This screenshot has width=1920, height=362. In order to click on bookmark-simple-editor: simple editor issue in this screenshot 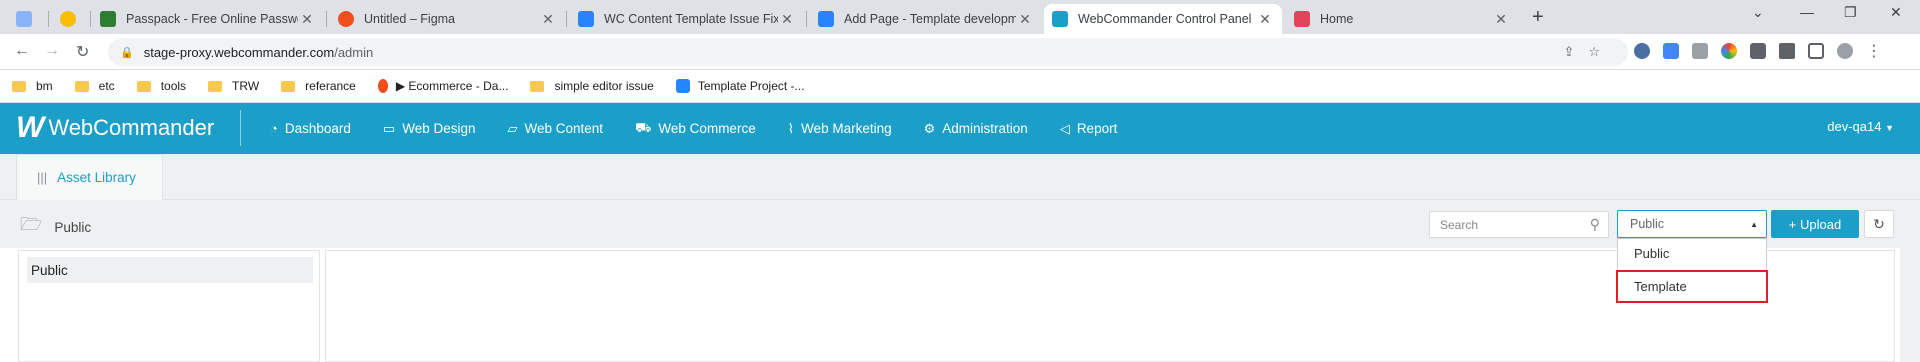, I will do `click(592, 86)`.